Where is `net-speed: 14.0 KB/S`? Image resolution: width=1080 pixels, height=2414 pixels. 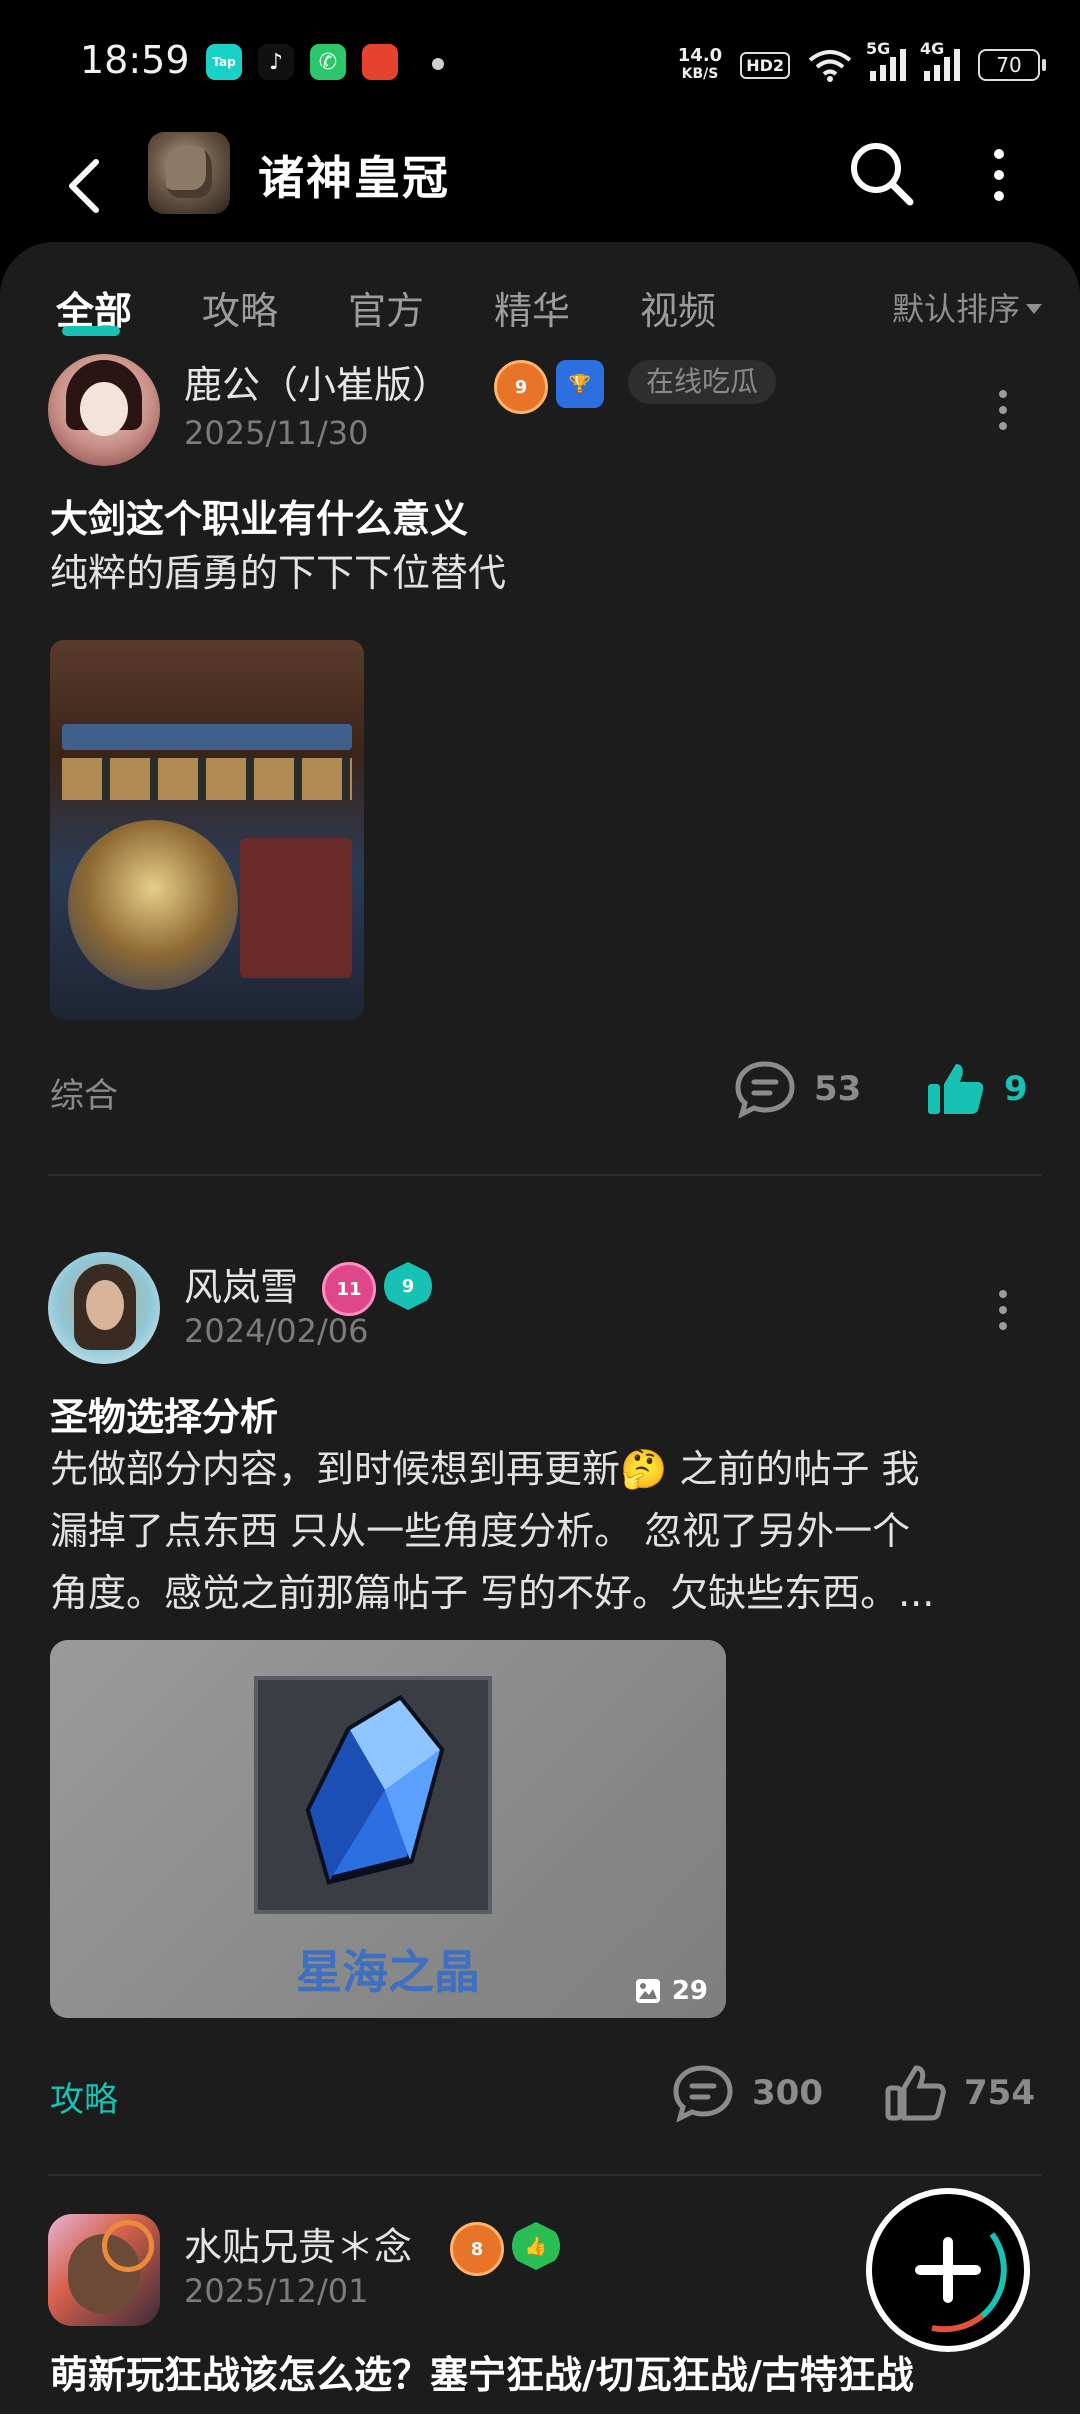
net-speed: 14.0 KB/S is located at coordinates (700, 65).